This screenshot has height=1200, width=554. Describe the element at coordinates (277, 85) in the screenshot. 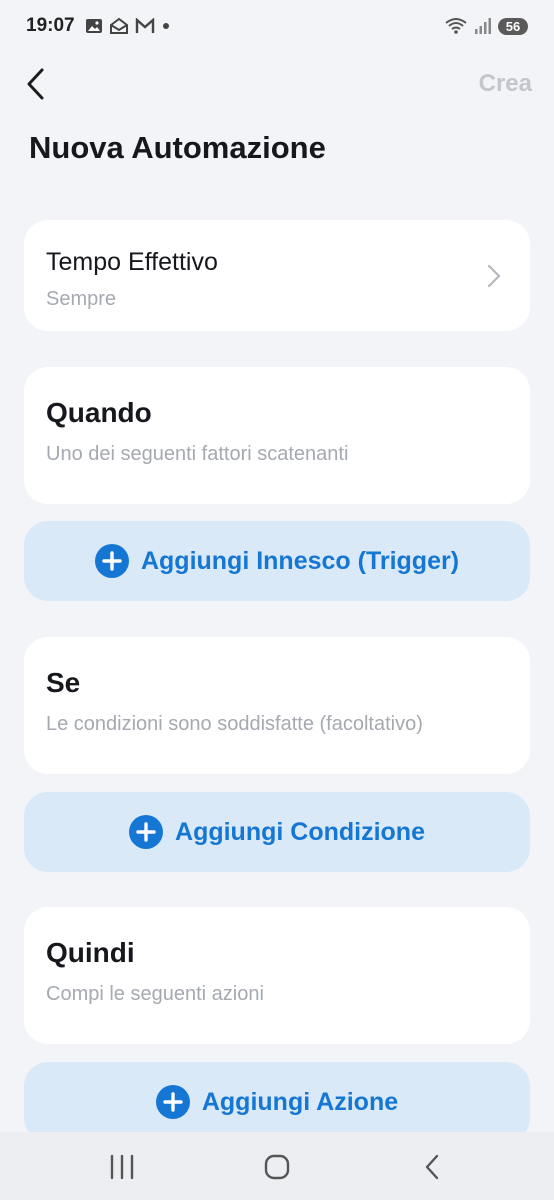

I see `top-bar: Crea` at that location.